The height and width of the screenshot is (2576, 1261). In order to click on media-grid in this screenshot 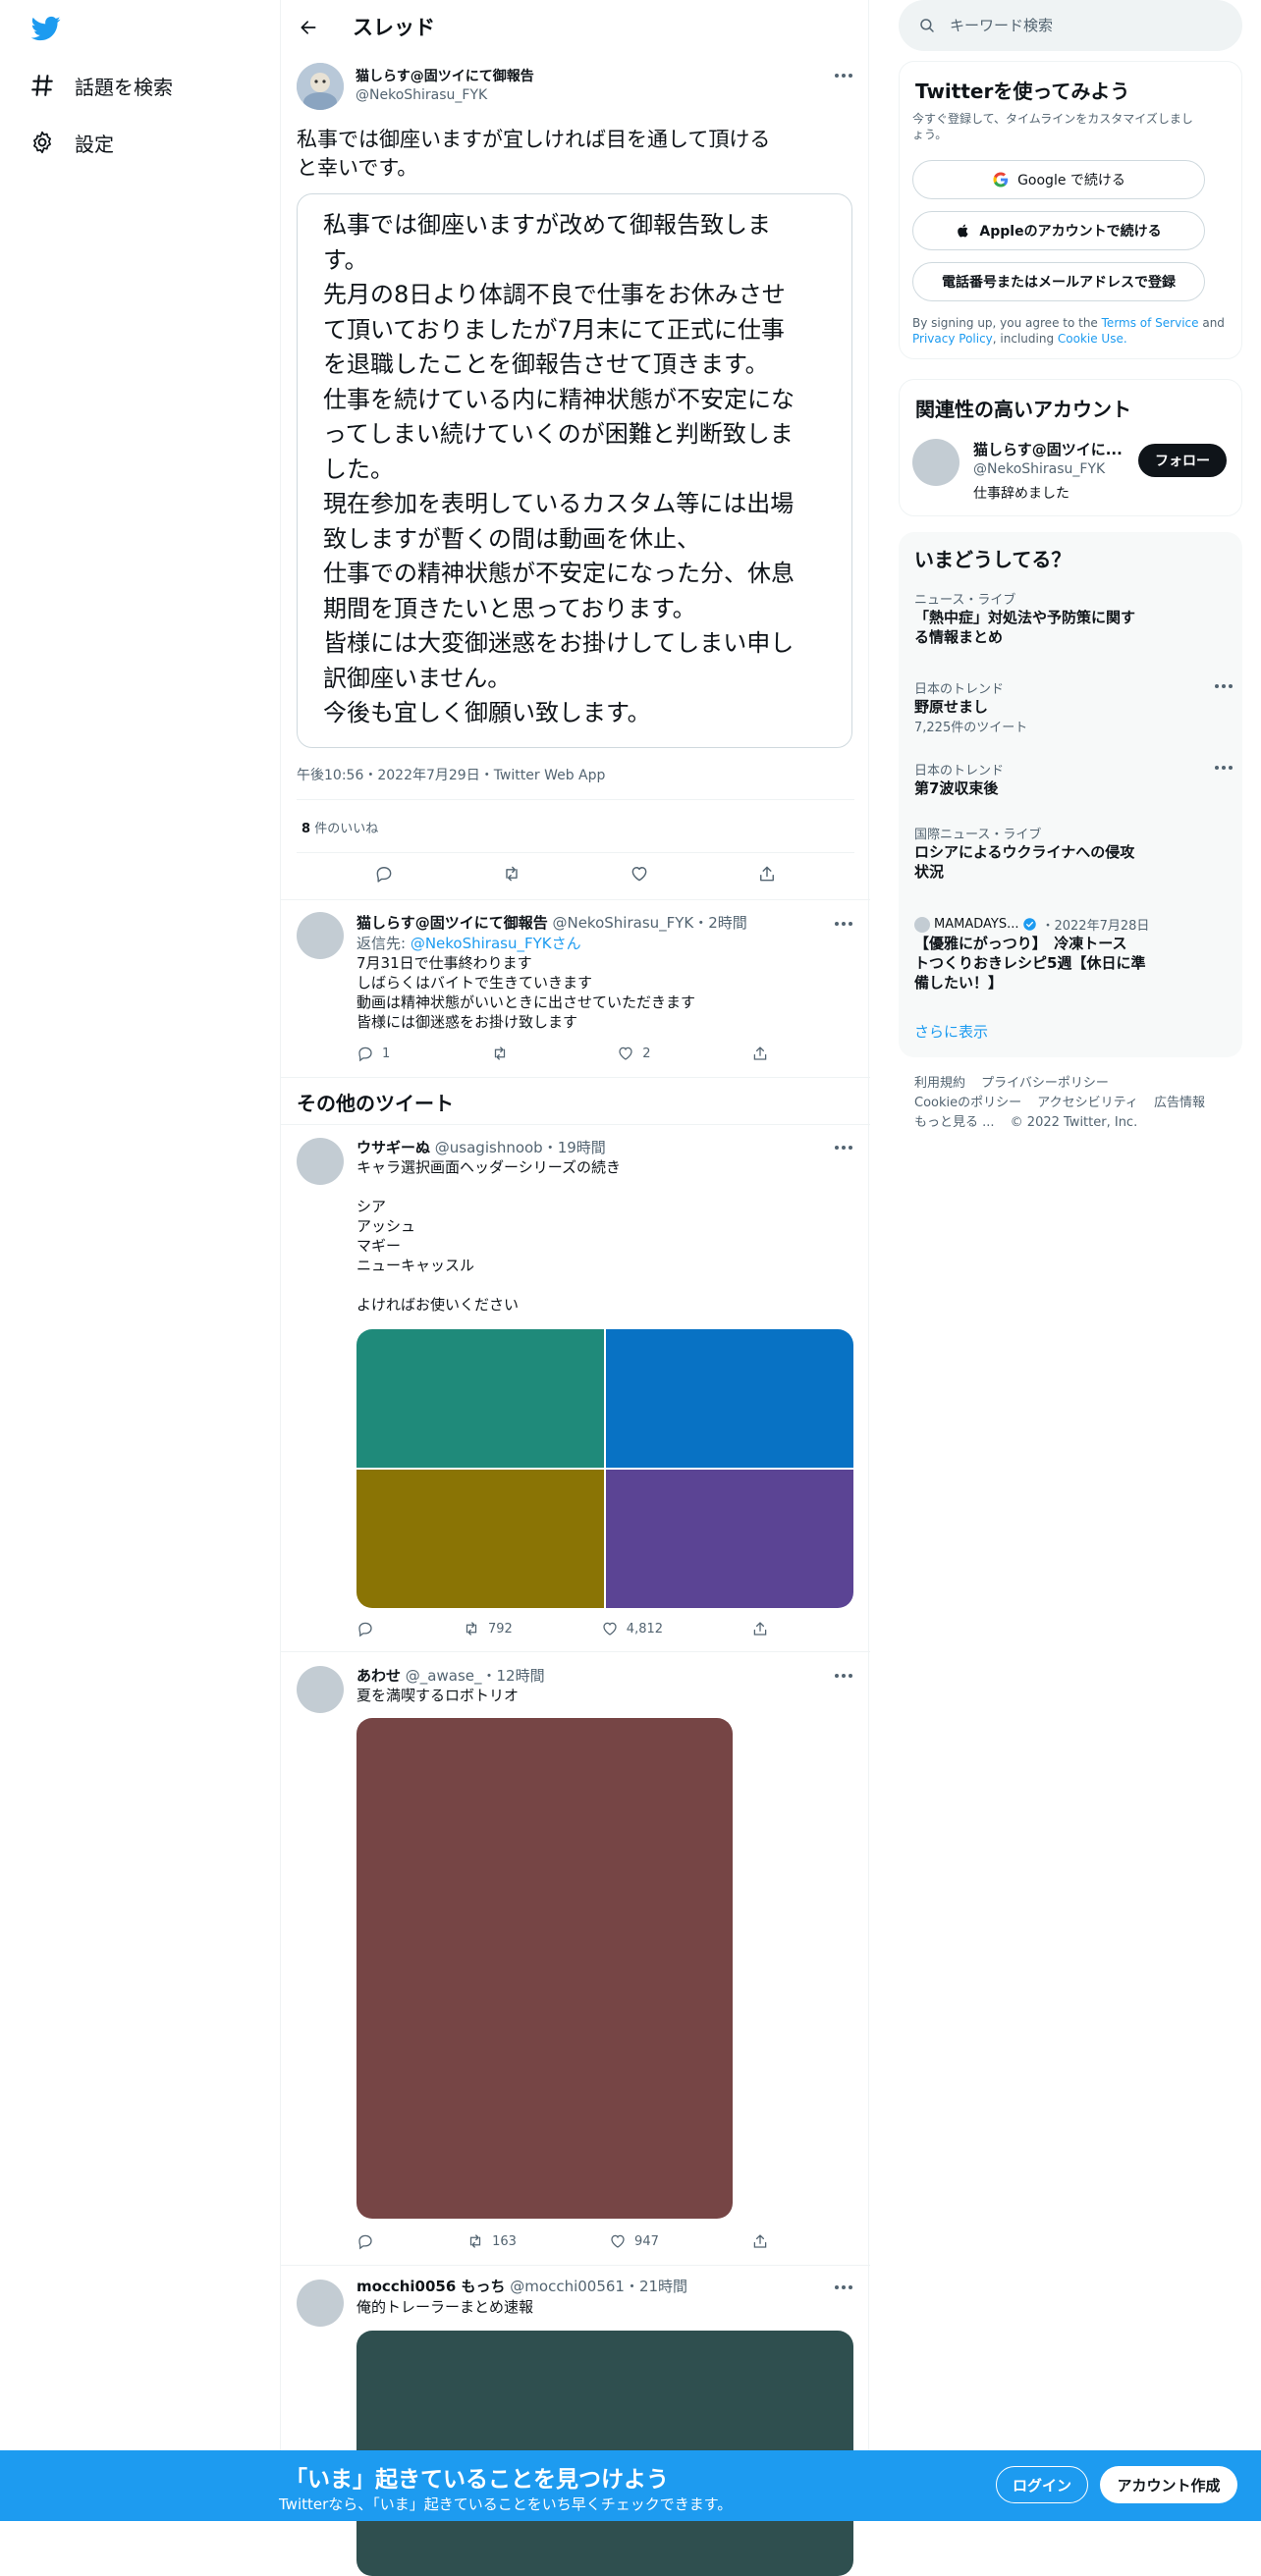, I will do `click(604, 1468)`.